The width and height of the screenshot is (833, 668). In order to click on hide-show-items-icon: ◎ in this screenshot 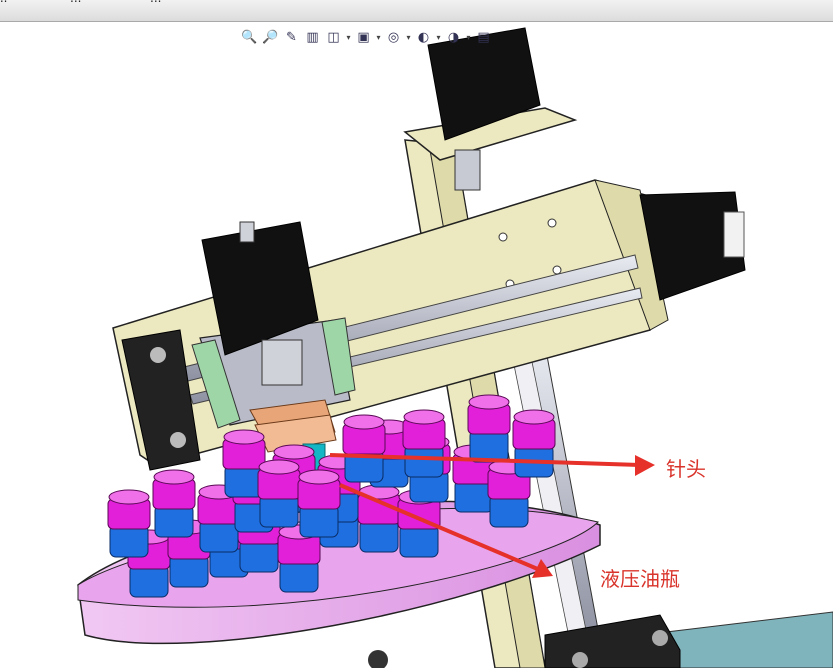, I will do `click(393, 37)`.